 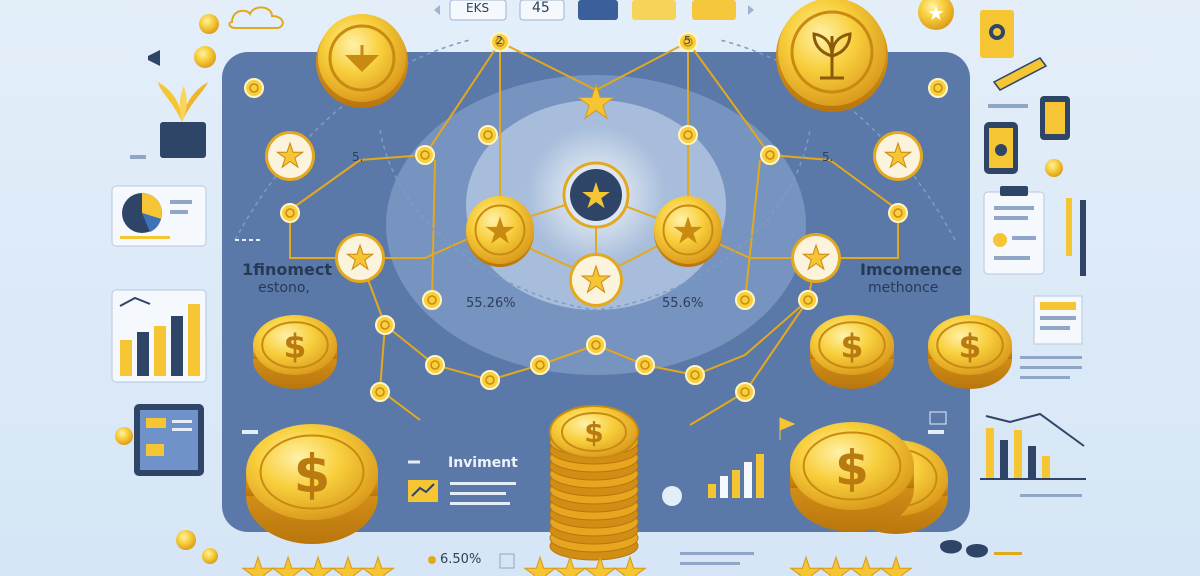 What do you see at coordinates (284, 288) in the screenshot?
I see `left-title-line2: estono,` at bounding box center [284, 288].